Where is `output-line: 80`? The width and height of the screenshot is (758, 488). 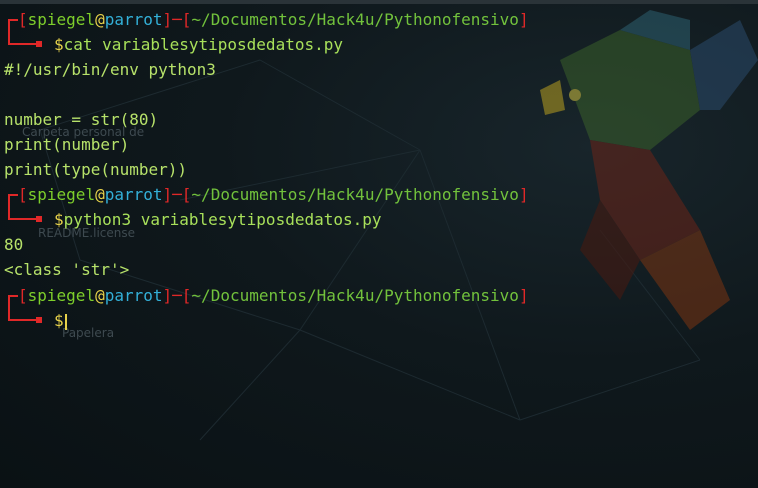 output-line: 80 is located at coordinates (14, 244).